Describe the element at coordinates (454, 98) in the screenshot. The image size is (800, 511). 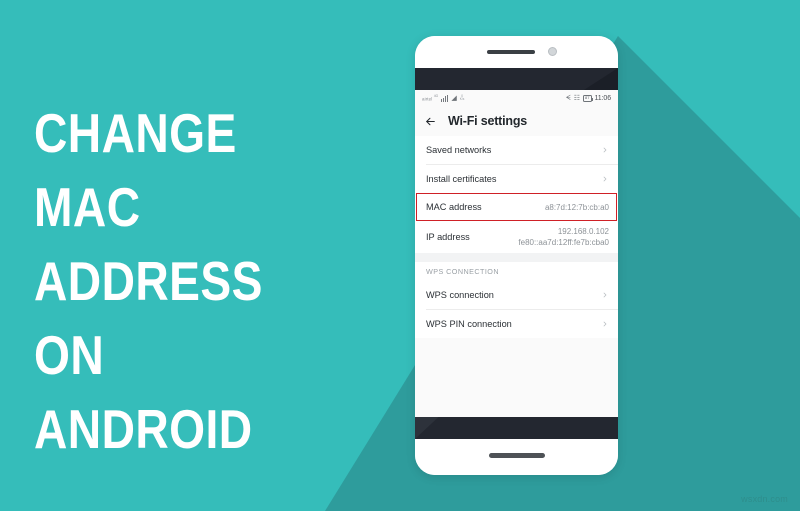
I see `wifi-icon: ◢` at that location.